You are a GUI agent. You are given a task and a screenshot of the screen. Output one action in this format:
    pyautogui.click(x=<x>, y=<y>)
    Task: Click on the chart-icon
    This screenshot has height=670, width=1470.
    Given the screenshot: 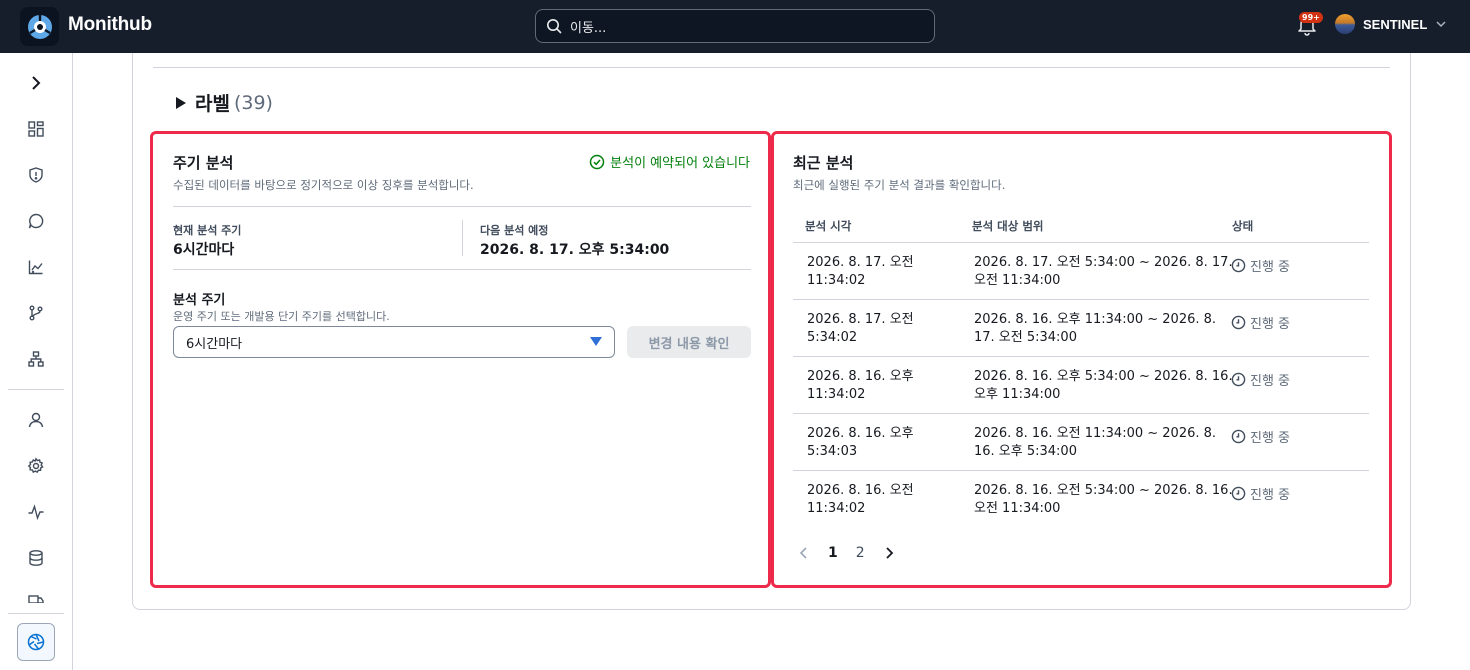 What is the action you would take?
    pyautogui.click(x=36, y=267)
    